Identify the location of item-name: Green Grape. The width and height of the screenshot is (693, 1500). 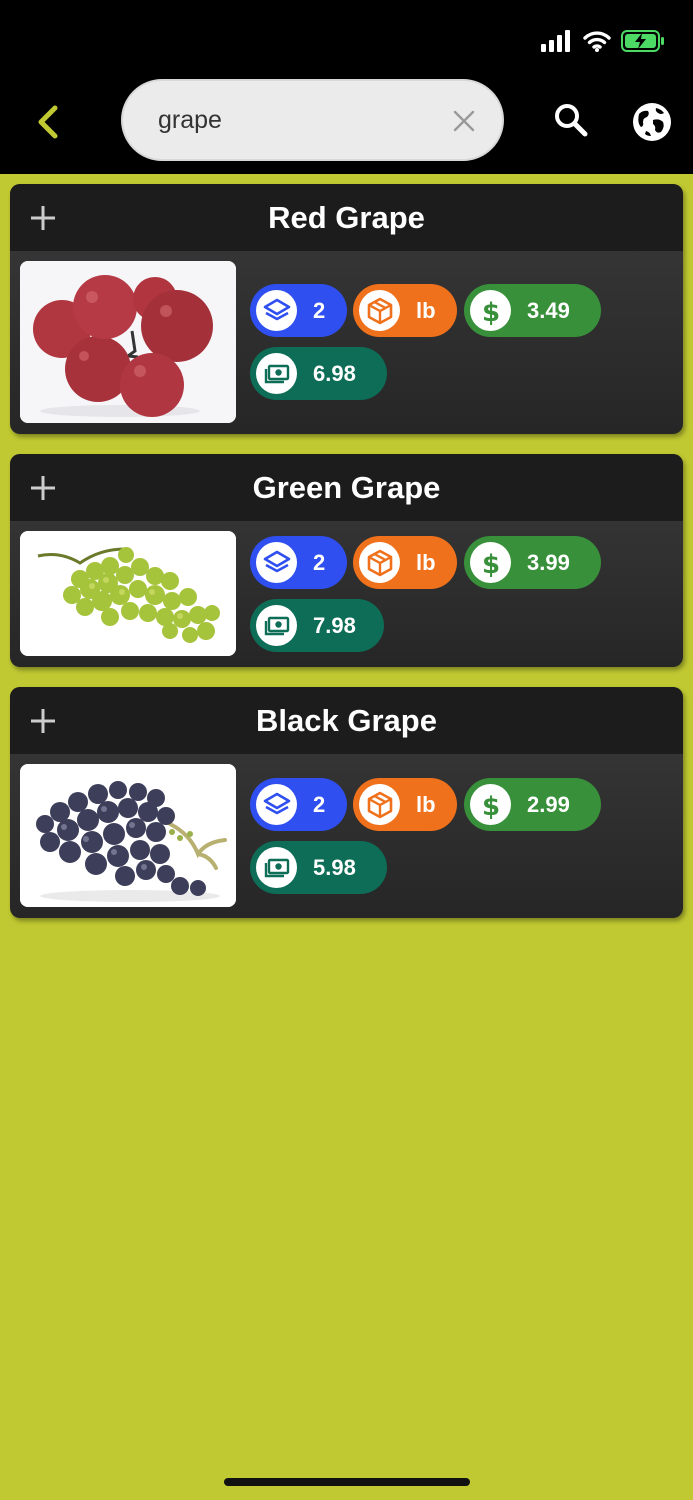
(346, 487).